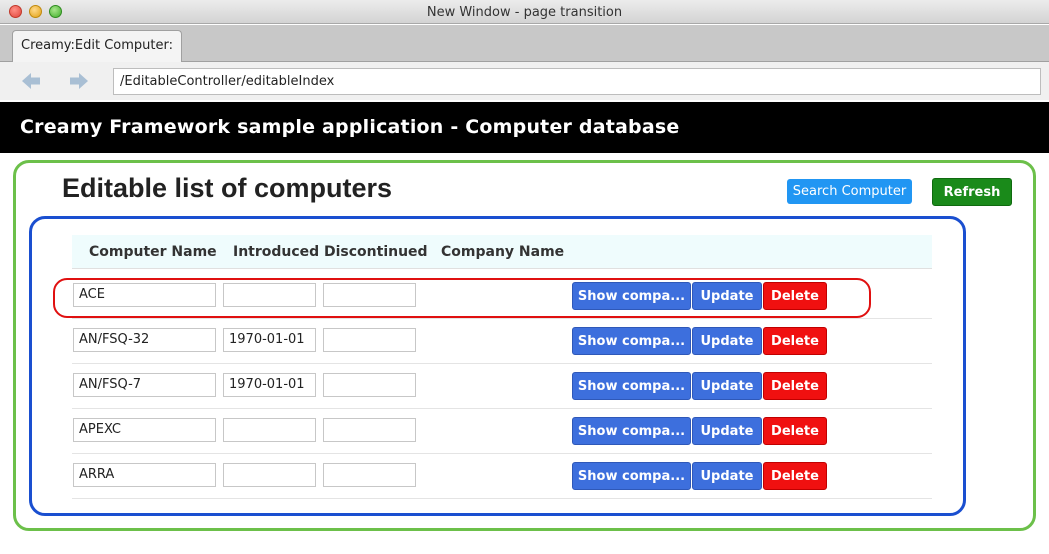 The image size is (1049, 554). Describe the element at coordinates (153, 252) in the screenshot. I see `column-header-computer-name: Computer Name` at that location.